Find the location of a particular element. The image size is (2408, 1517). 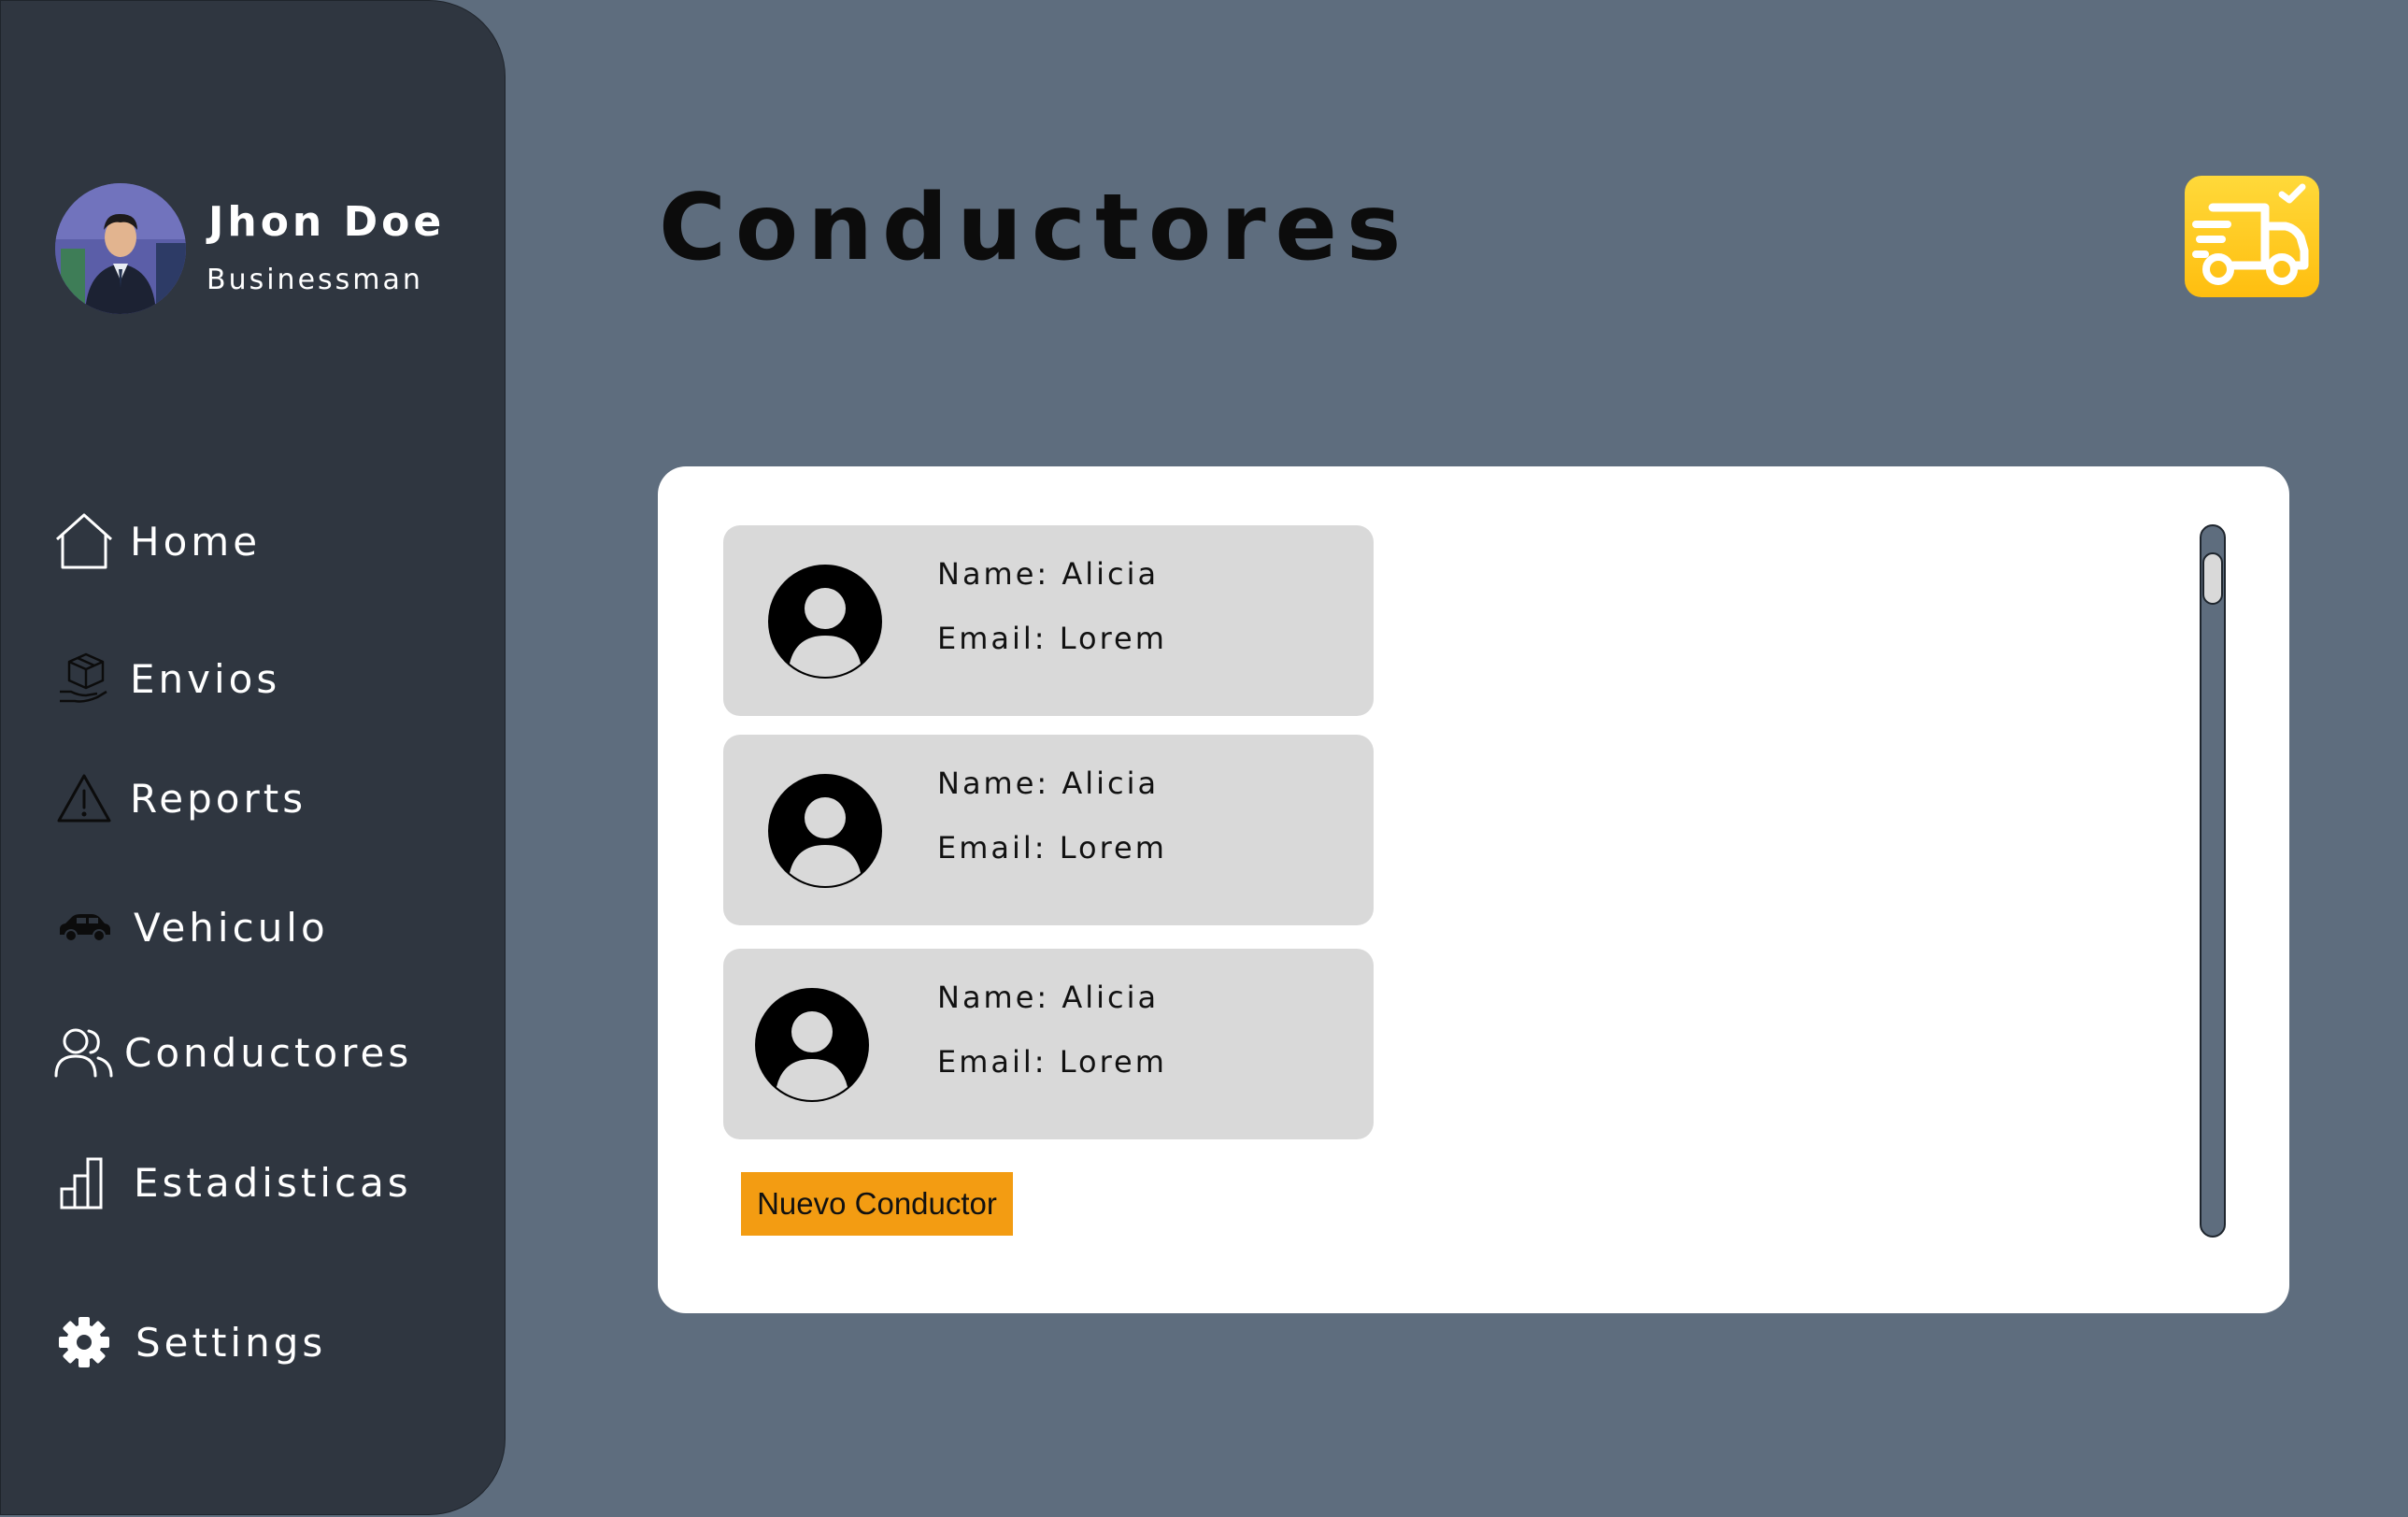

home-icon is located at coordinates (84, 541).